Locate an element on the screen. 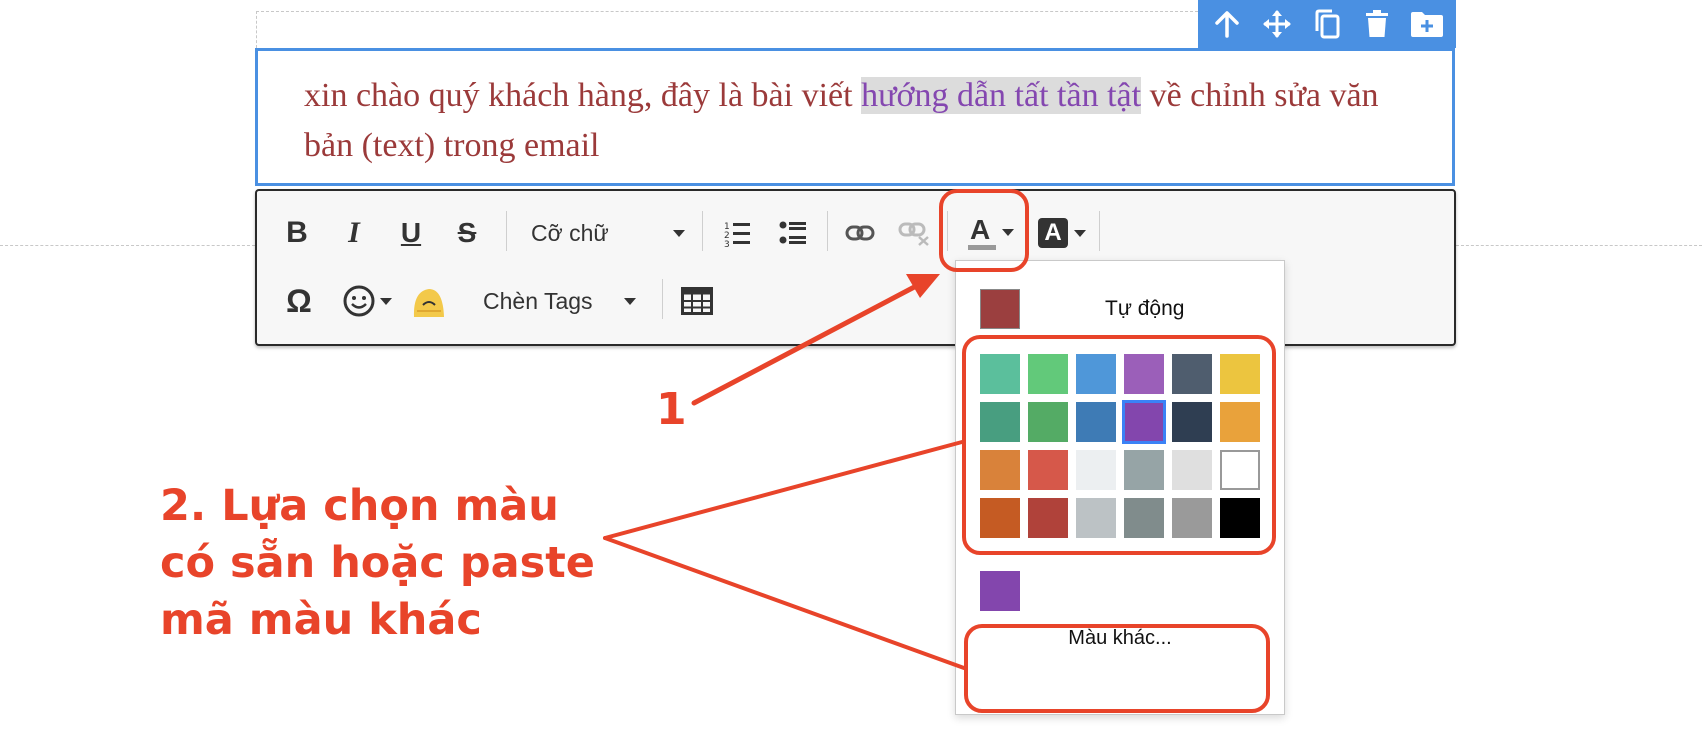 This screenshot has width=1702, height=750. table-icon is located at coordinates (697, 301).